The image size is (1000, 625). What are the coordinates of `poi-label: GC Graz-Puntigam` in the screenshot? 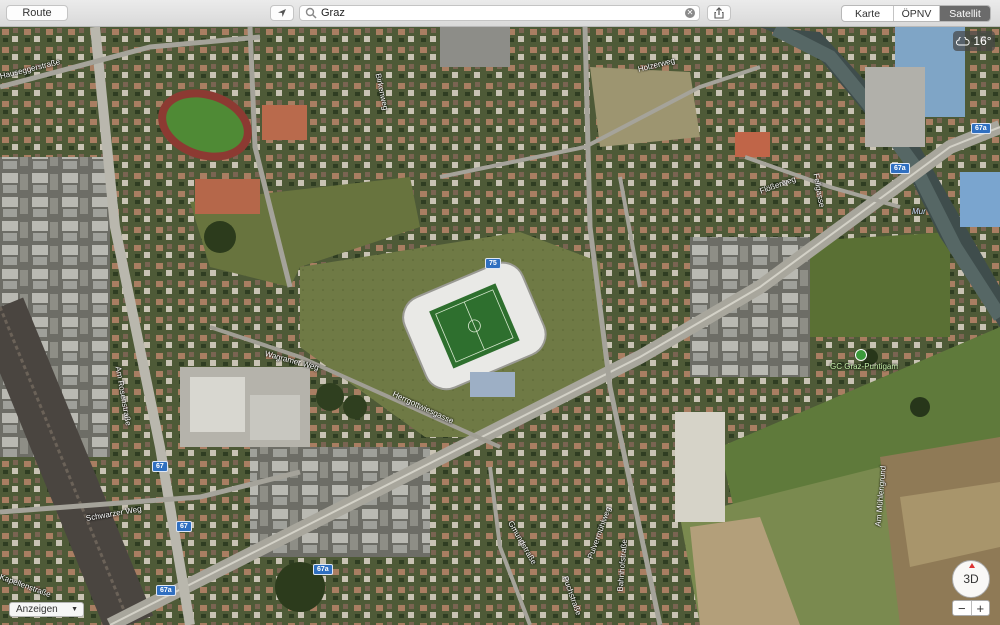 It's located at (864, 366).